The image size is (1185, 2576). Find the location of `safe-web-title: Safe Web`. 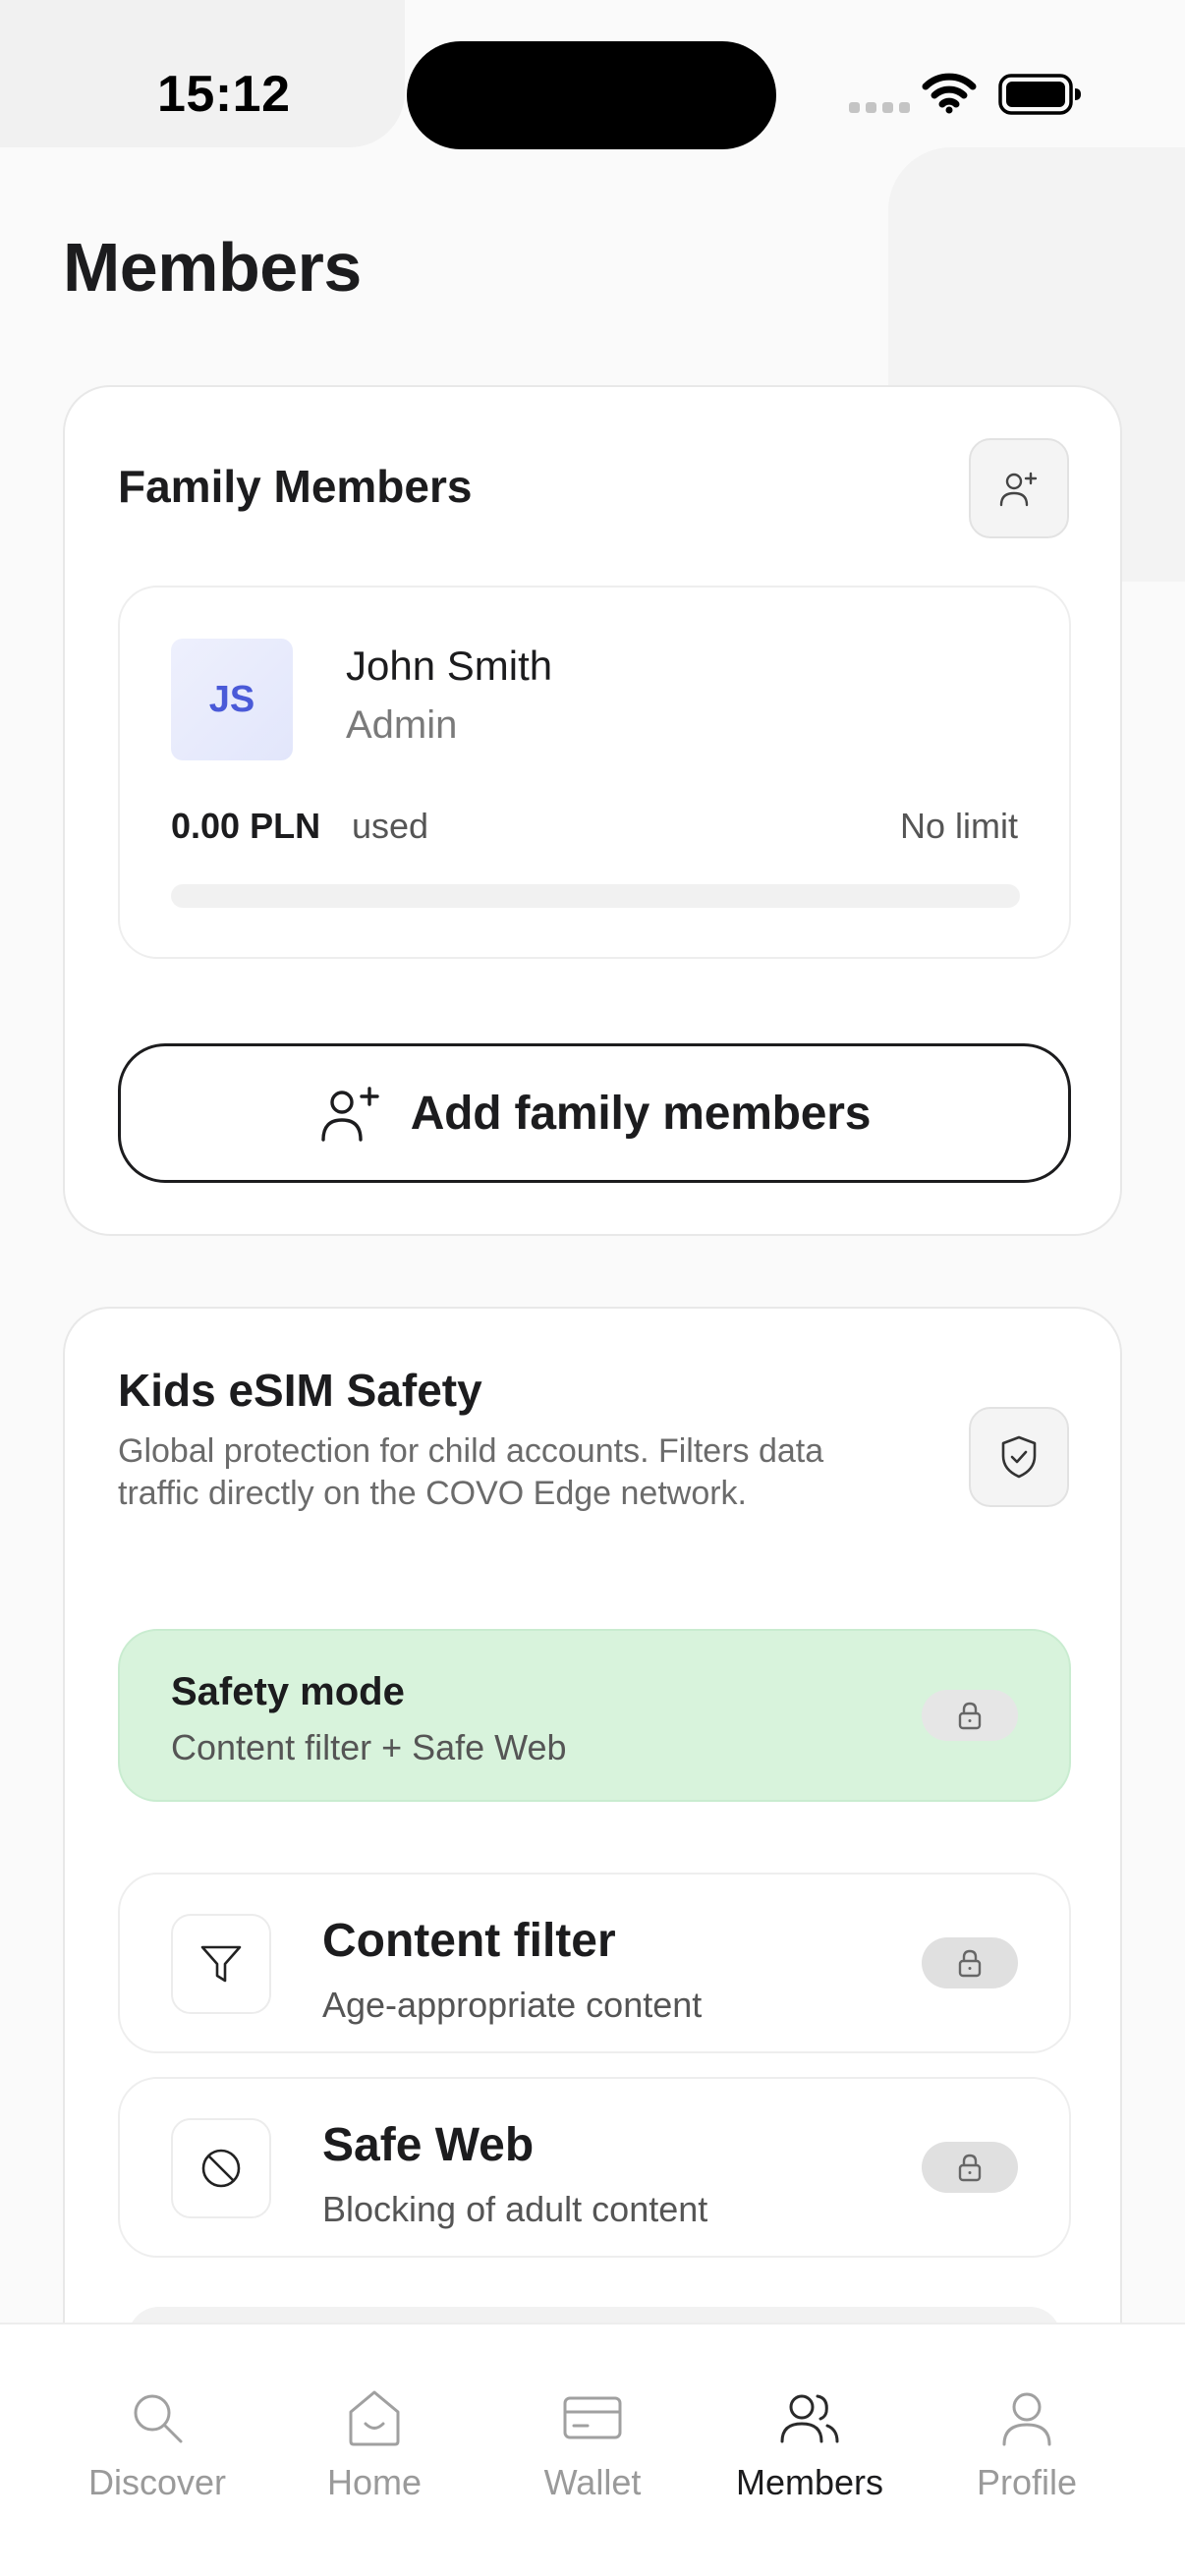

safe-web-title: Safe Web is located at coordinates (429, 2145).